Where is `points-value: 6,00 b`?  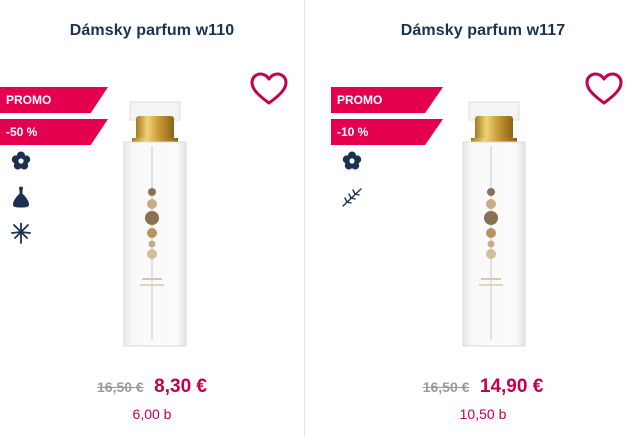 points-value: 6,00 b is located at coordinates (152, 414).